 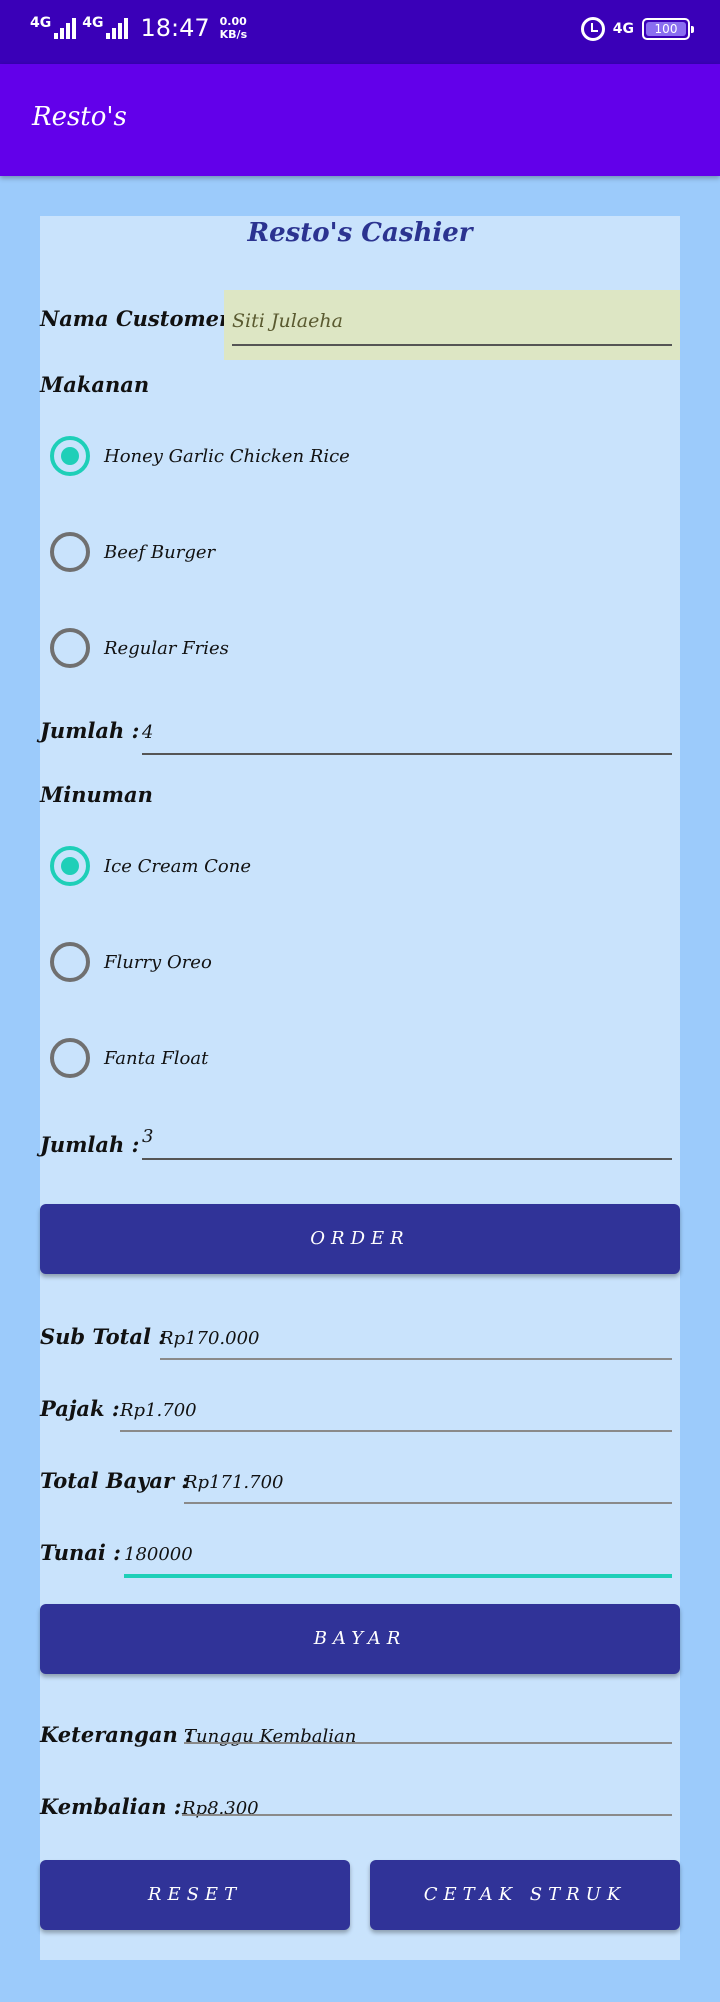 I want to click on network-speed: 0.00 KB/s, so click(x=233, y=28).